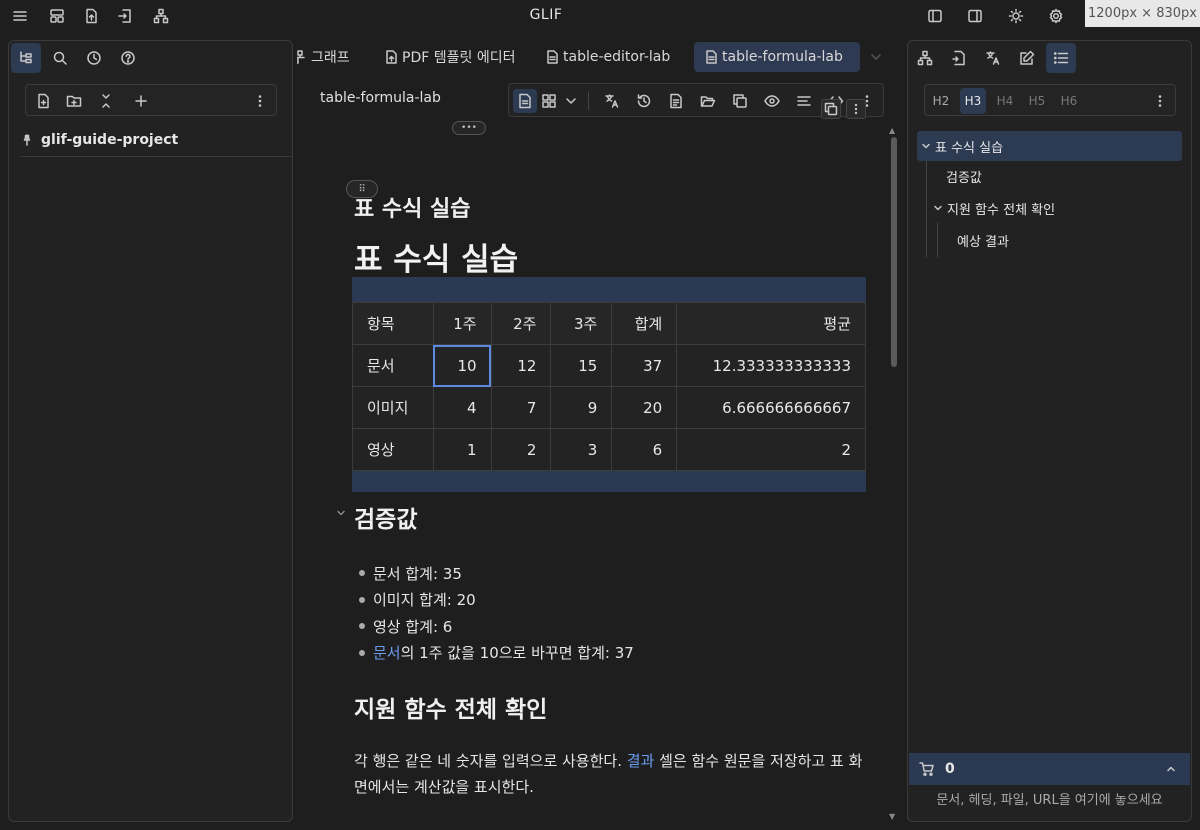 This screenshot has width=1200, height=830. I want to click on table-header-cell: 2주, so click(521, 323).